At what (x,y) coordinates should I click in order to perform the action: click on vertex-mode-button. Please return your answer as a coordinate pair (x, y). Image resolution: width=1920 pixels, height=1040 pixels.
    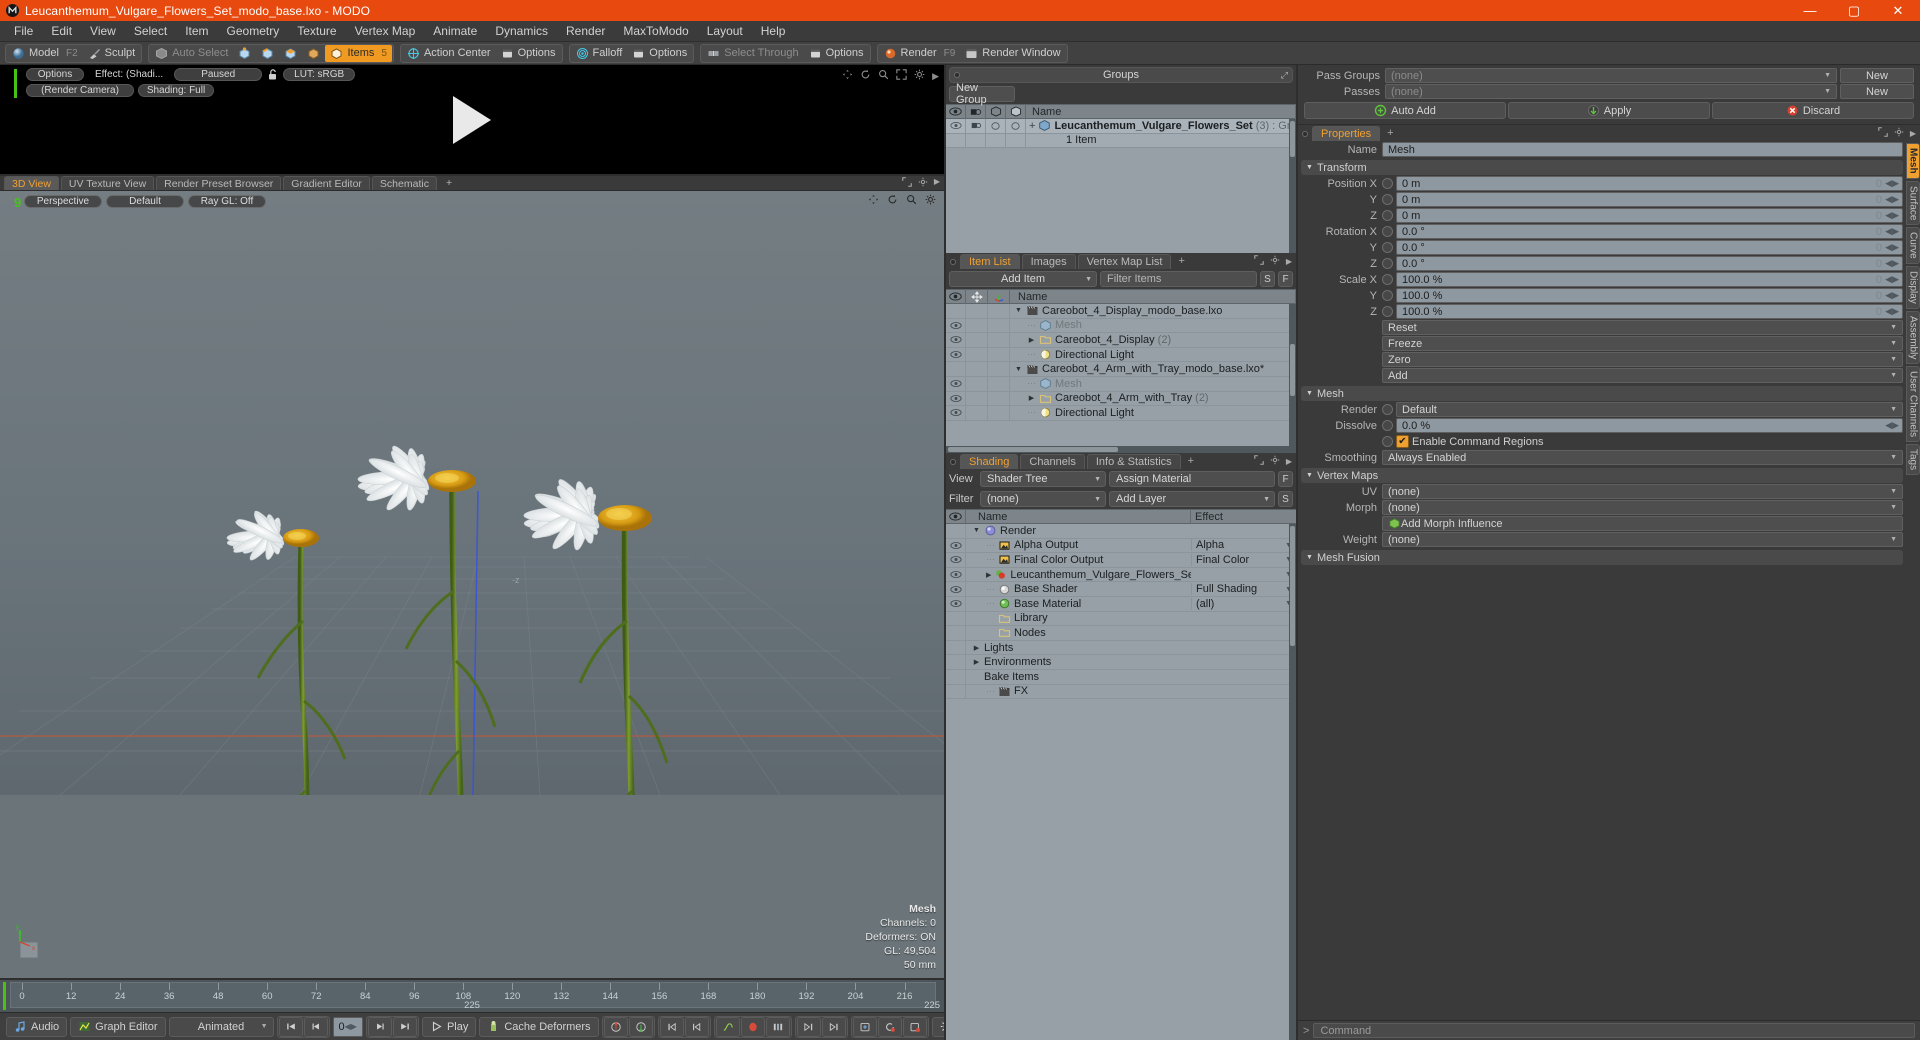
    Looking at the image, I should click on (244, 53).